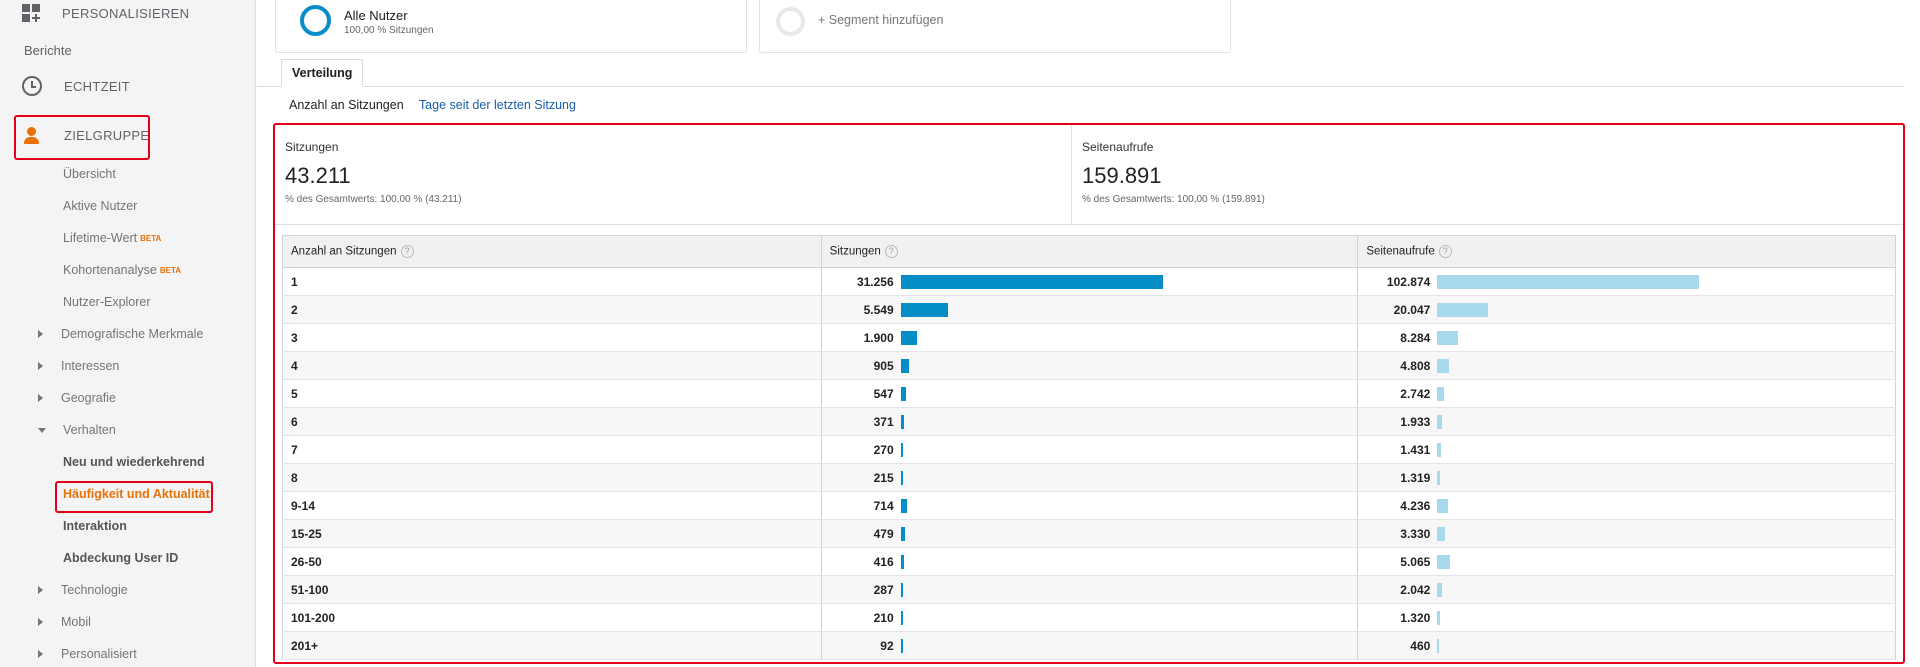  I want to click on value-seitenaufrufe: 2.042, so click(1415, 590).